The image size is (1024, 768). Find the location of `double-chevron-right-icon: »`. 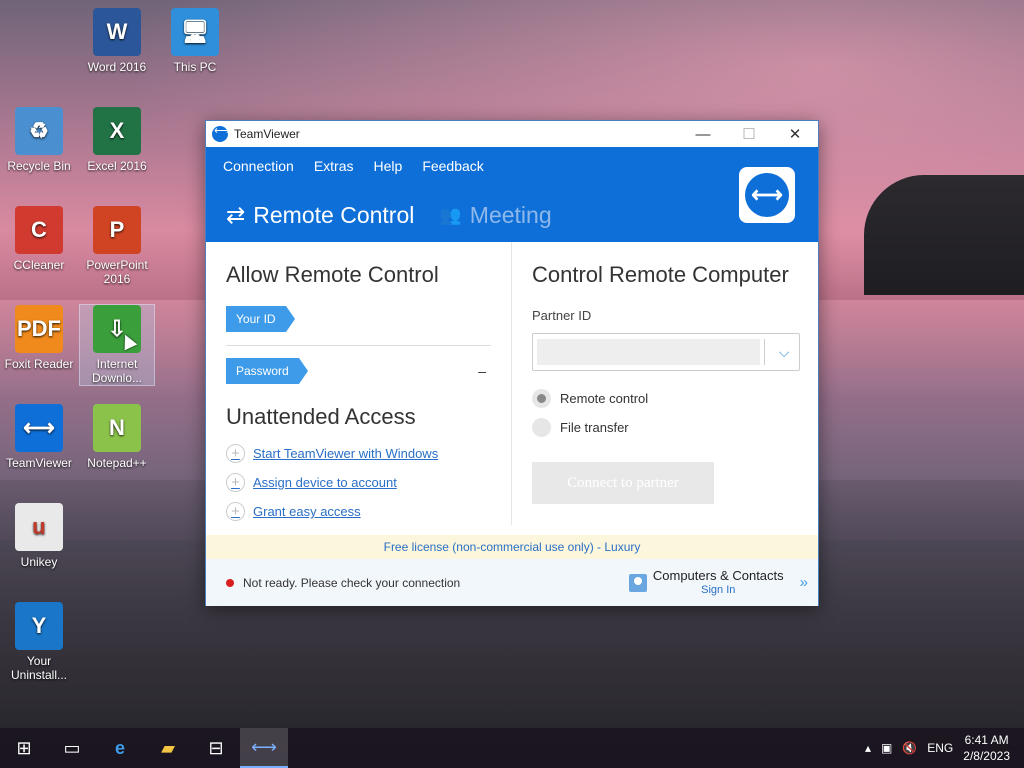

double-chevron-right-icon: » is located at coordinates (804, 582).